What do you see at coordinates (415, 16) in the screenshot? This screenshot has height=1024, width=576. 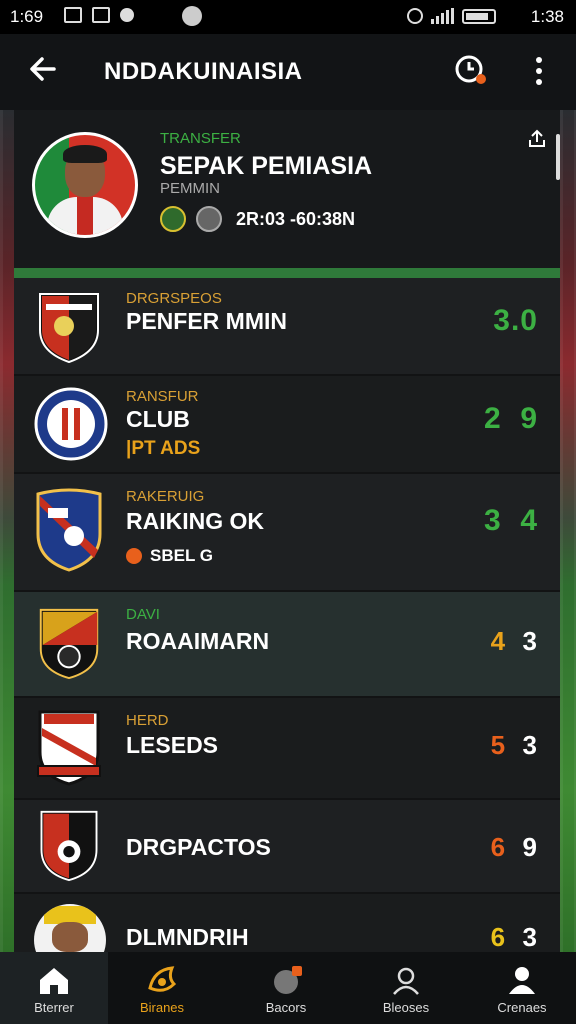 I see `hotspot-icon` at bounding box center [415, 16].